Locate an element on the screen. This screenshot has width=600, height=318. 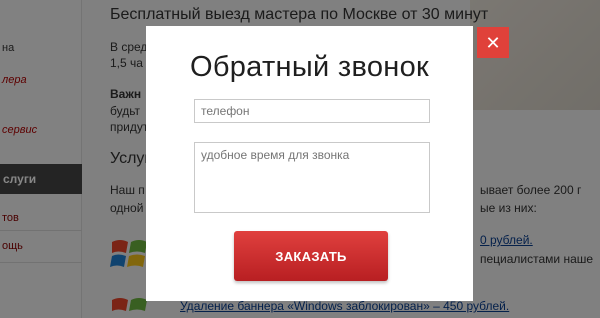
phone-input is located at coordinates (312, 111).